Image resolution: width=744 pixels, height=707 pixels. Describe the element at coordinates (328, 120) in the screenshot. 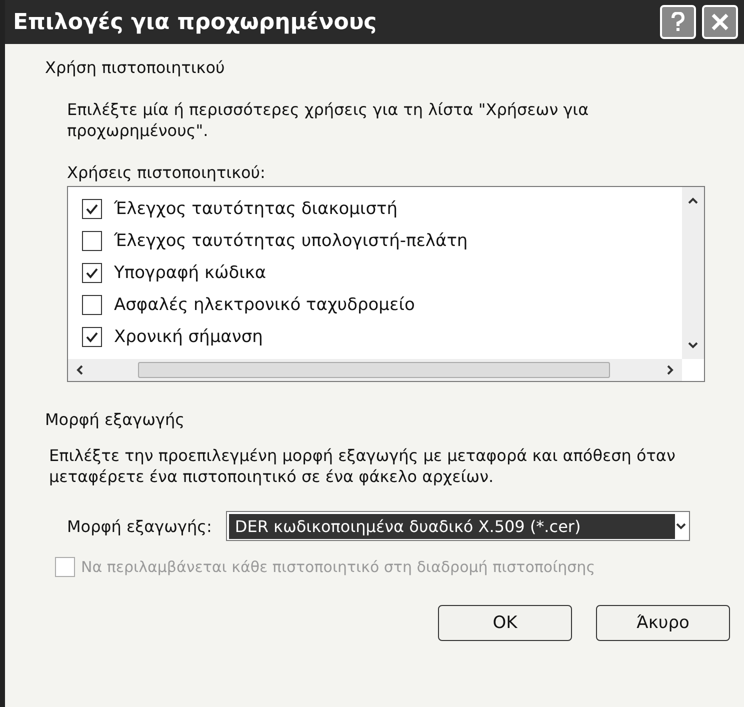

I see `usage-description: Επιλέξτε μία ή περισσότερες χρήσεις για τη λίστα "Χρήσεων για προχωρημένους".` at that location.